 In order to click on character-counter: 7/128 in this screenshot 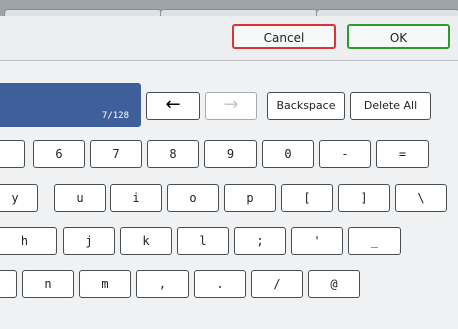, I will do `click(115, 116)`.